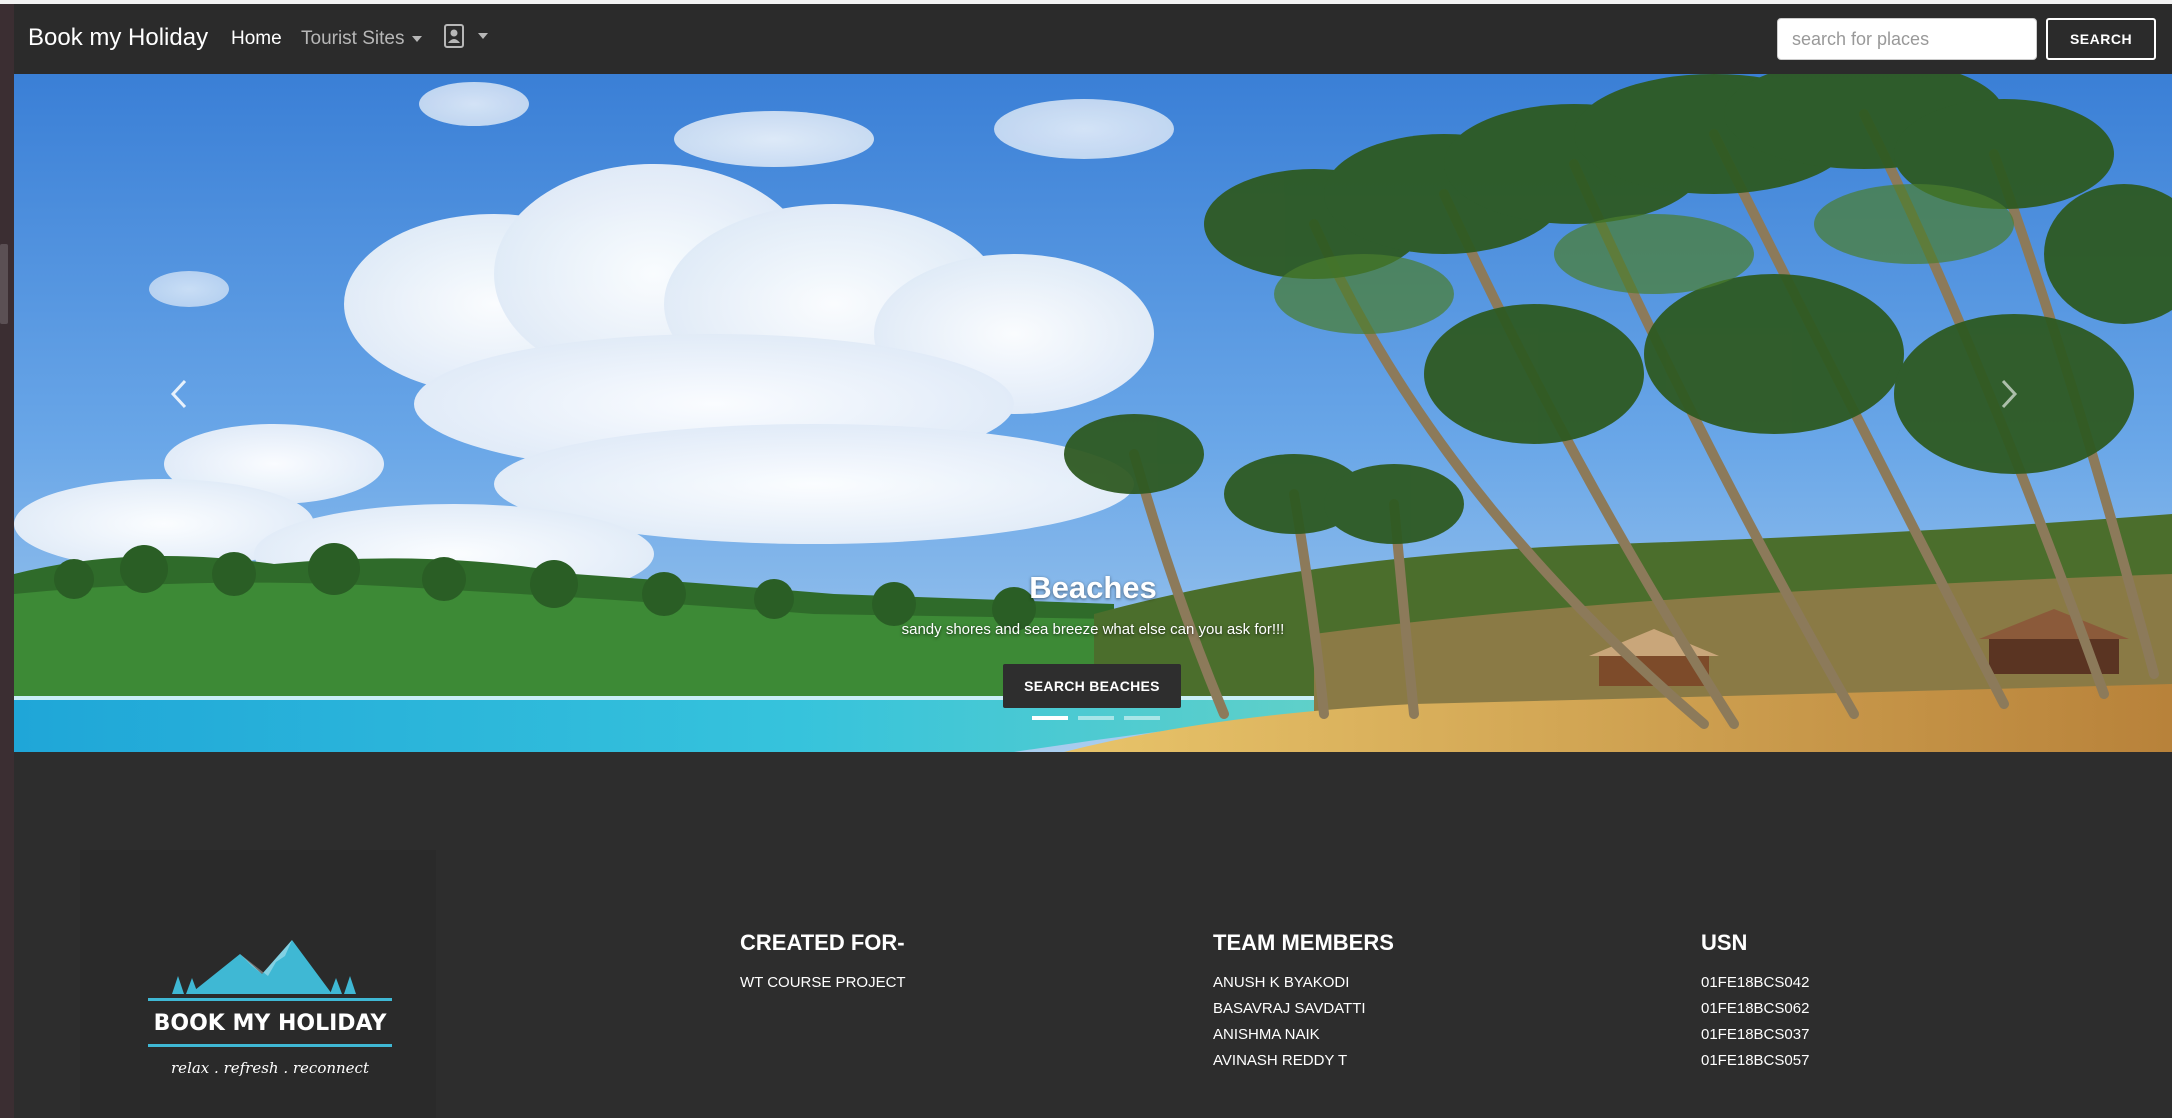 Image resolution: width=2172 pixels, height=1118 pixels. I want to click on user-account-icon, so click(454, 36).